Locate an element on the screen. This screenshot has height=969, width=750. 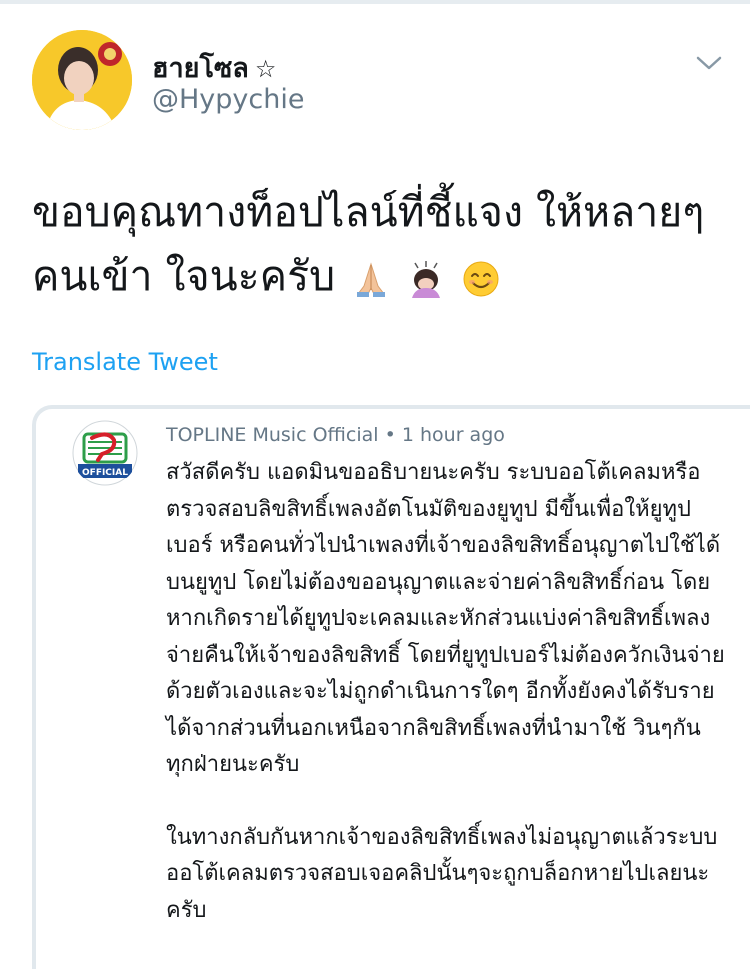
quoted-tweet-meta: TOPLINE Music Official • 1 hour ago is located at coordinates (335, 435).